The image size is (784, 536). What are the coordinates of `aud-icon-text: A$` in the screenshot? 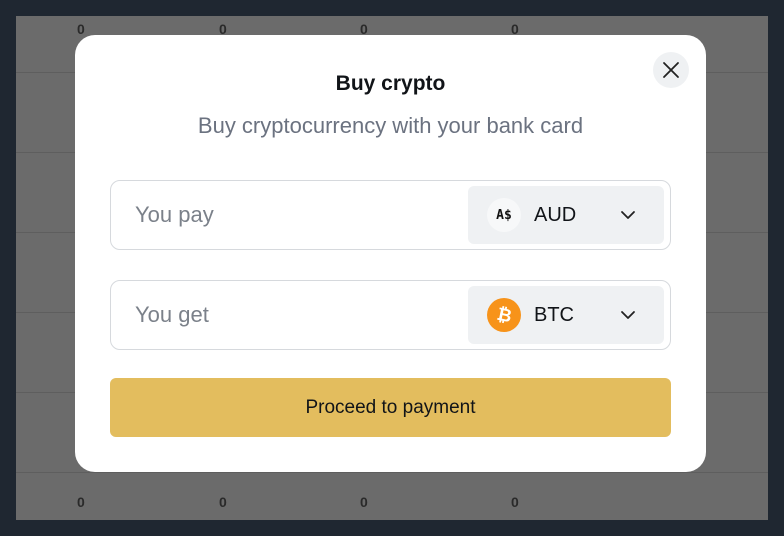 It's located at (504, 215).